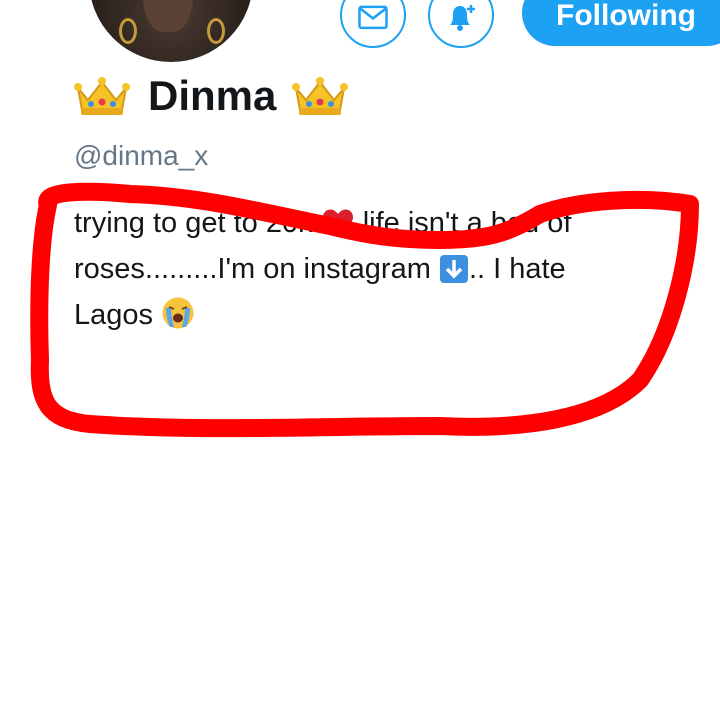  I want to click on bio-text: trying to get to 20k, so click(193, 223).